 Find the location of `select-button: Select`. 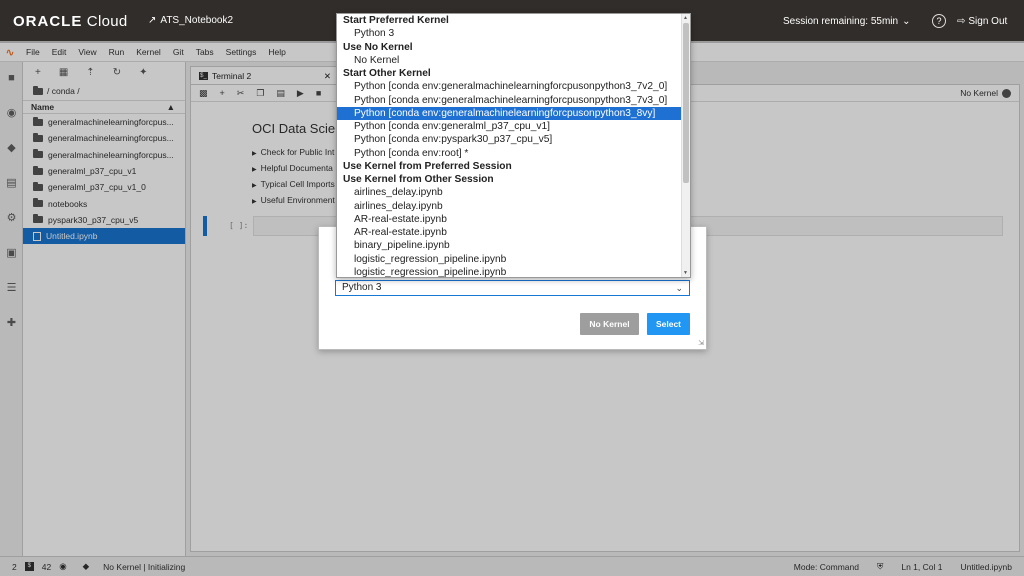

select-button: Select is located at coordinates (668, 324).